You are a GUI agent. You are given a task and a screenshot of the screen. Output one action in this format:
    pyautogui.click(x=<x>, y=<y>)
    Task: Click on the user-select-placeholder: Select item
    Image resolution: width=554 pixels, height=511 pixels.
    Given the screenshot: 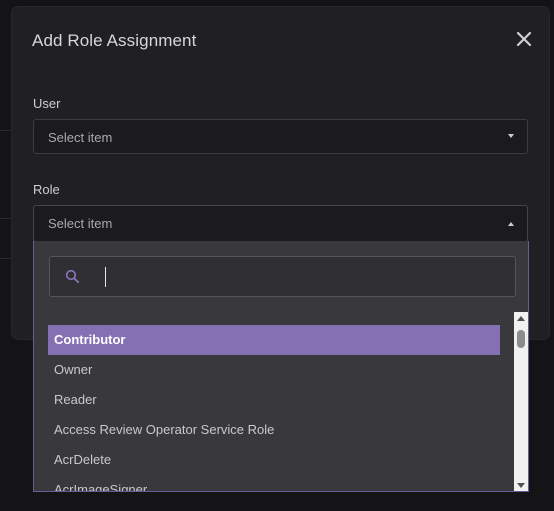 What is the action you would take?
    pyautogui.click(x=80, y=137)
    